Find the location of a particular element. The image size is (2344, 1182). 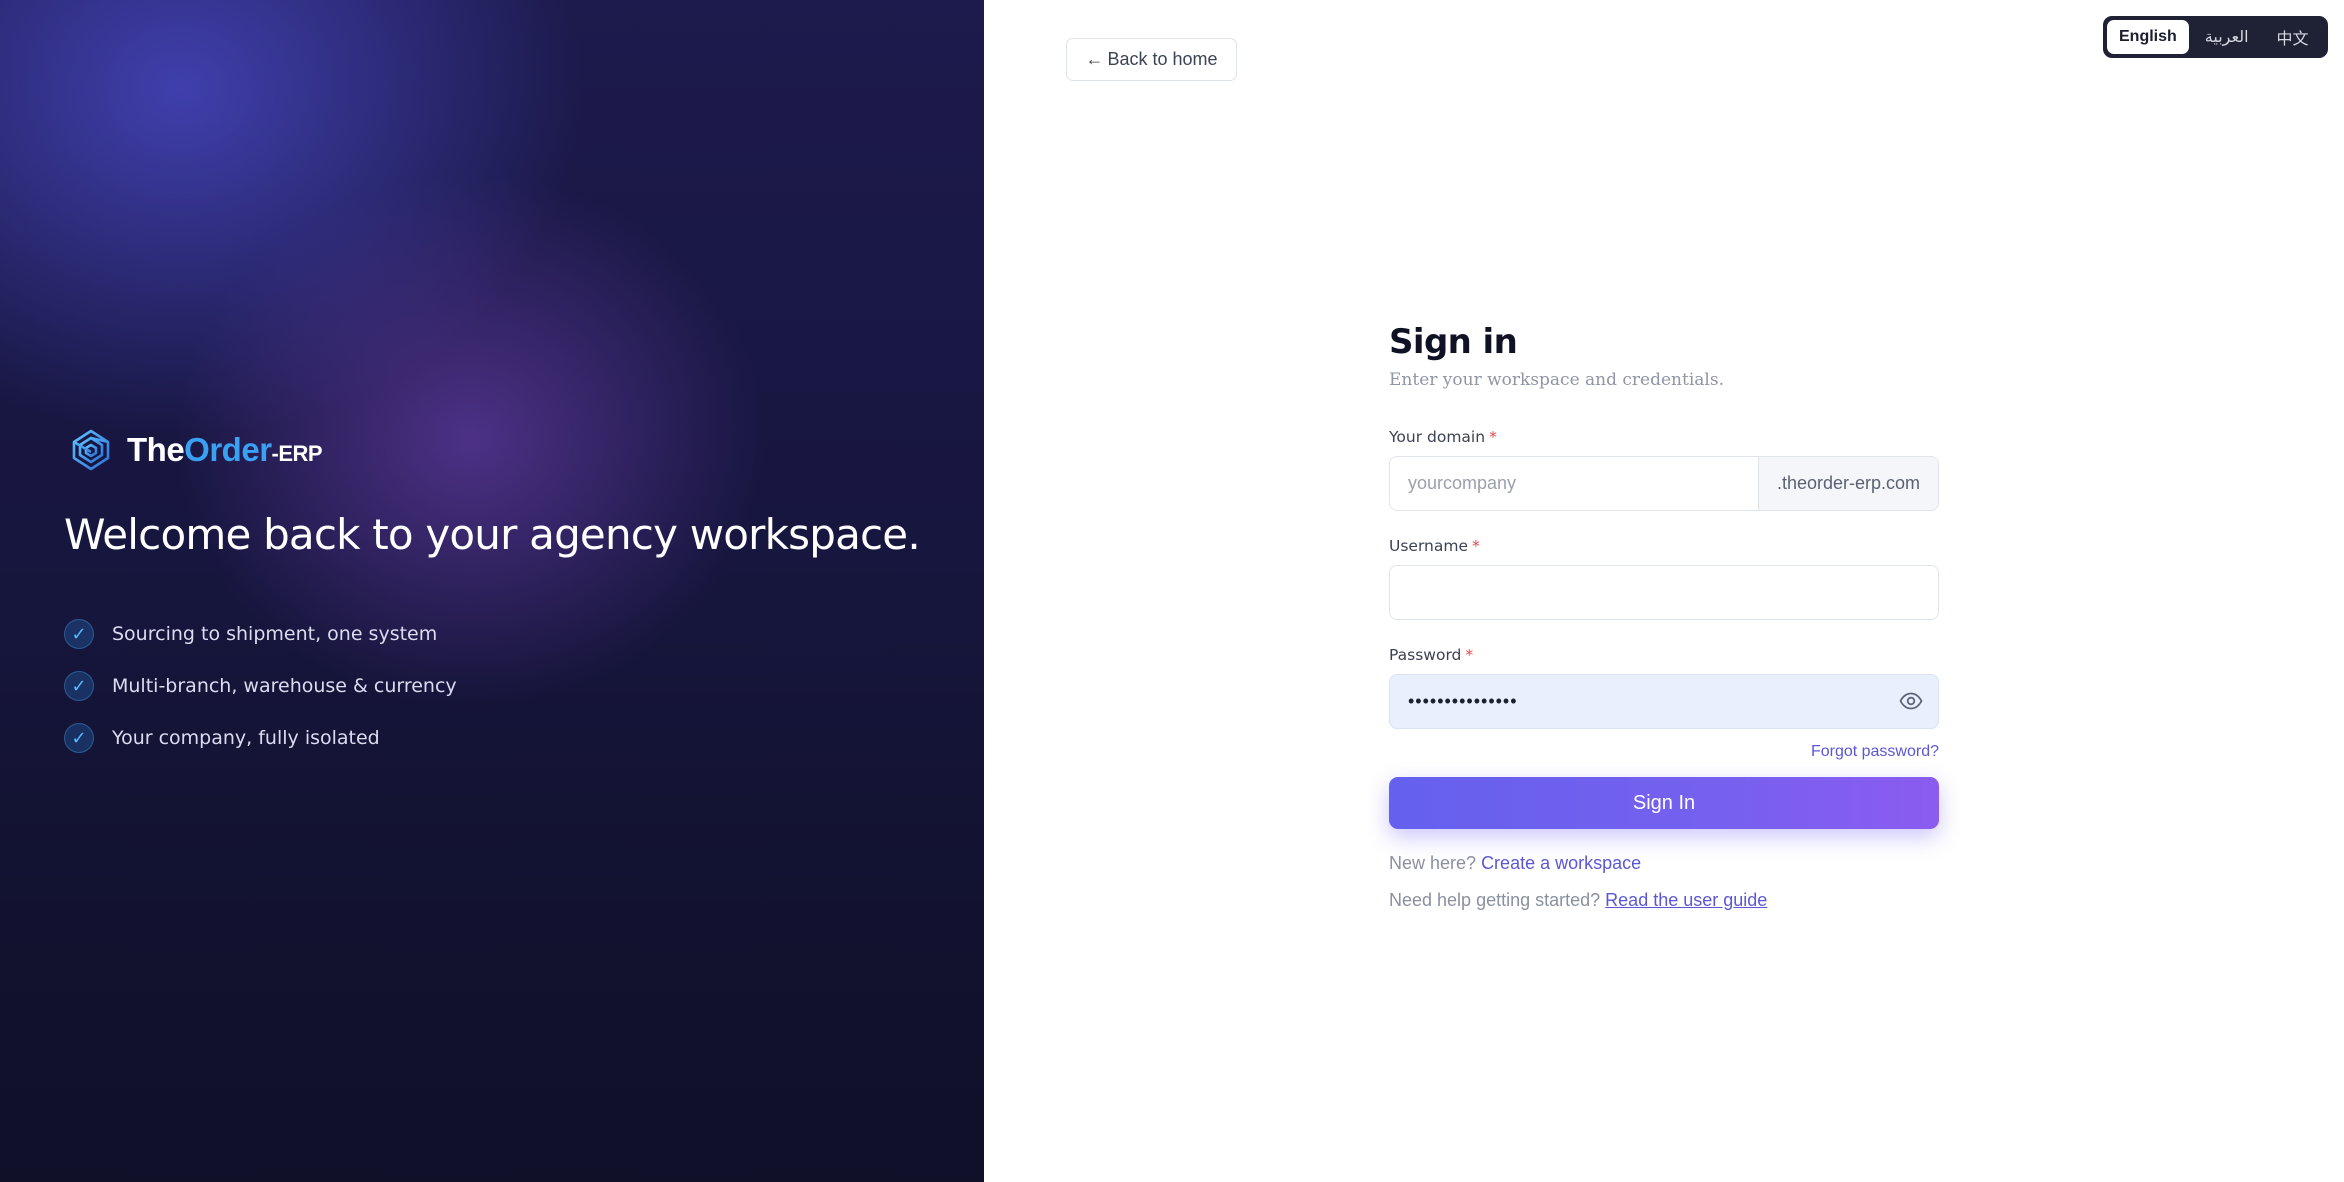

domain-label-text: Your domain is located at coordinates (1437, 437).